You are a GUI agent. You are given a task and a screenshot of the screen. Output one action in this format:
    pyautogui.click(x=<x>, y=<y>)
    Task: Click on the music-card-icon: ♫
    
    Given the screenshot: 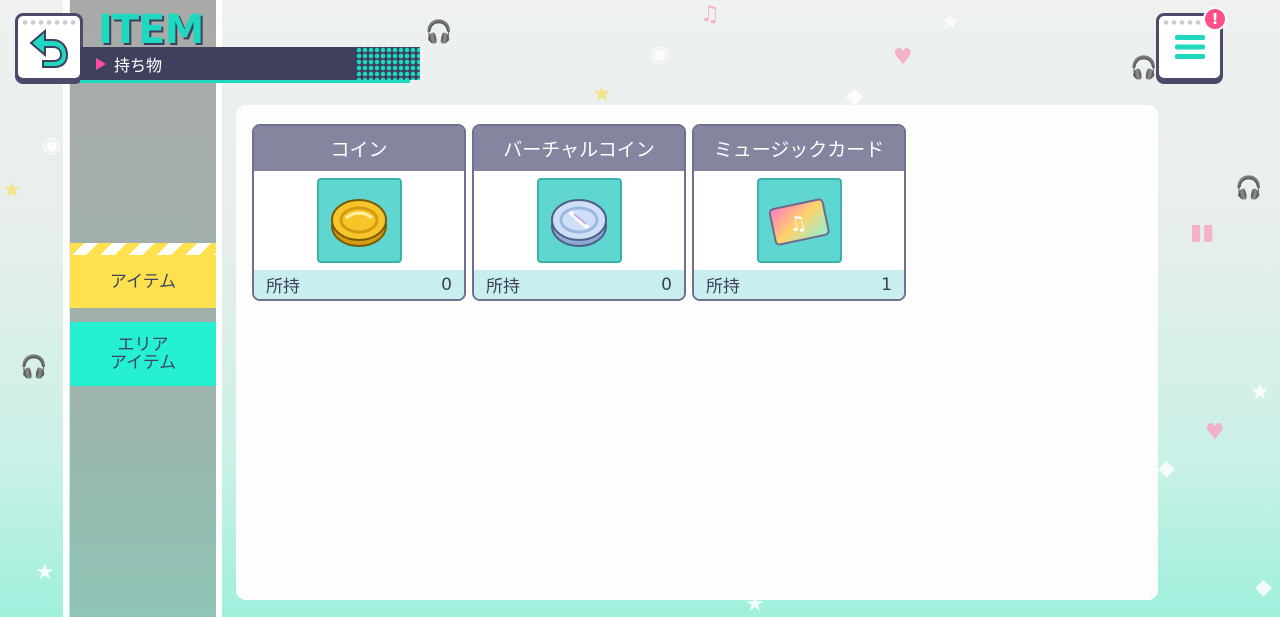 What is the action you would take?
    pyautogui.click(x=799, y=221)
    